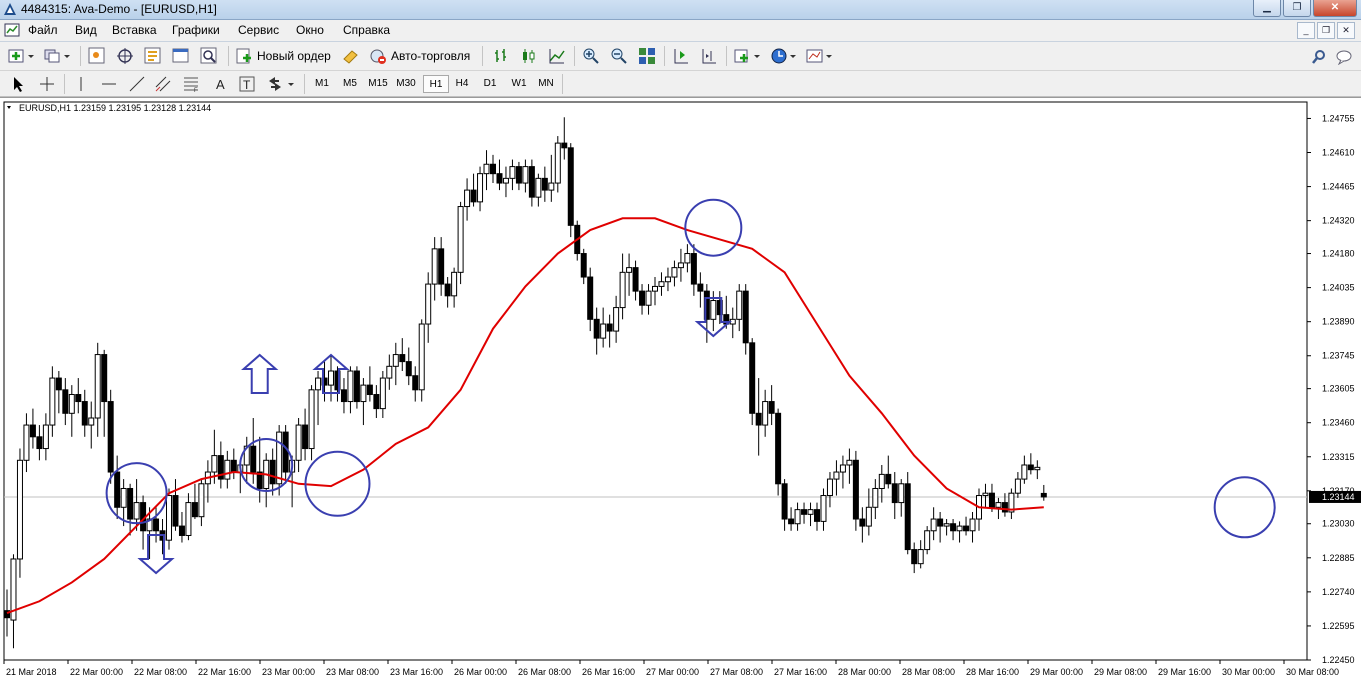  I want to click on periods-button, so click(784, 56).